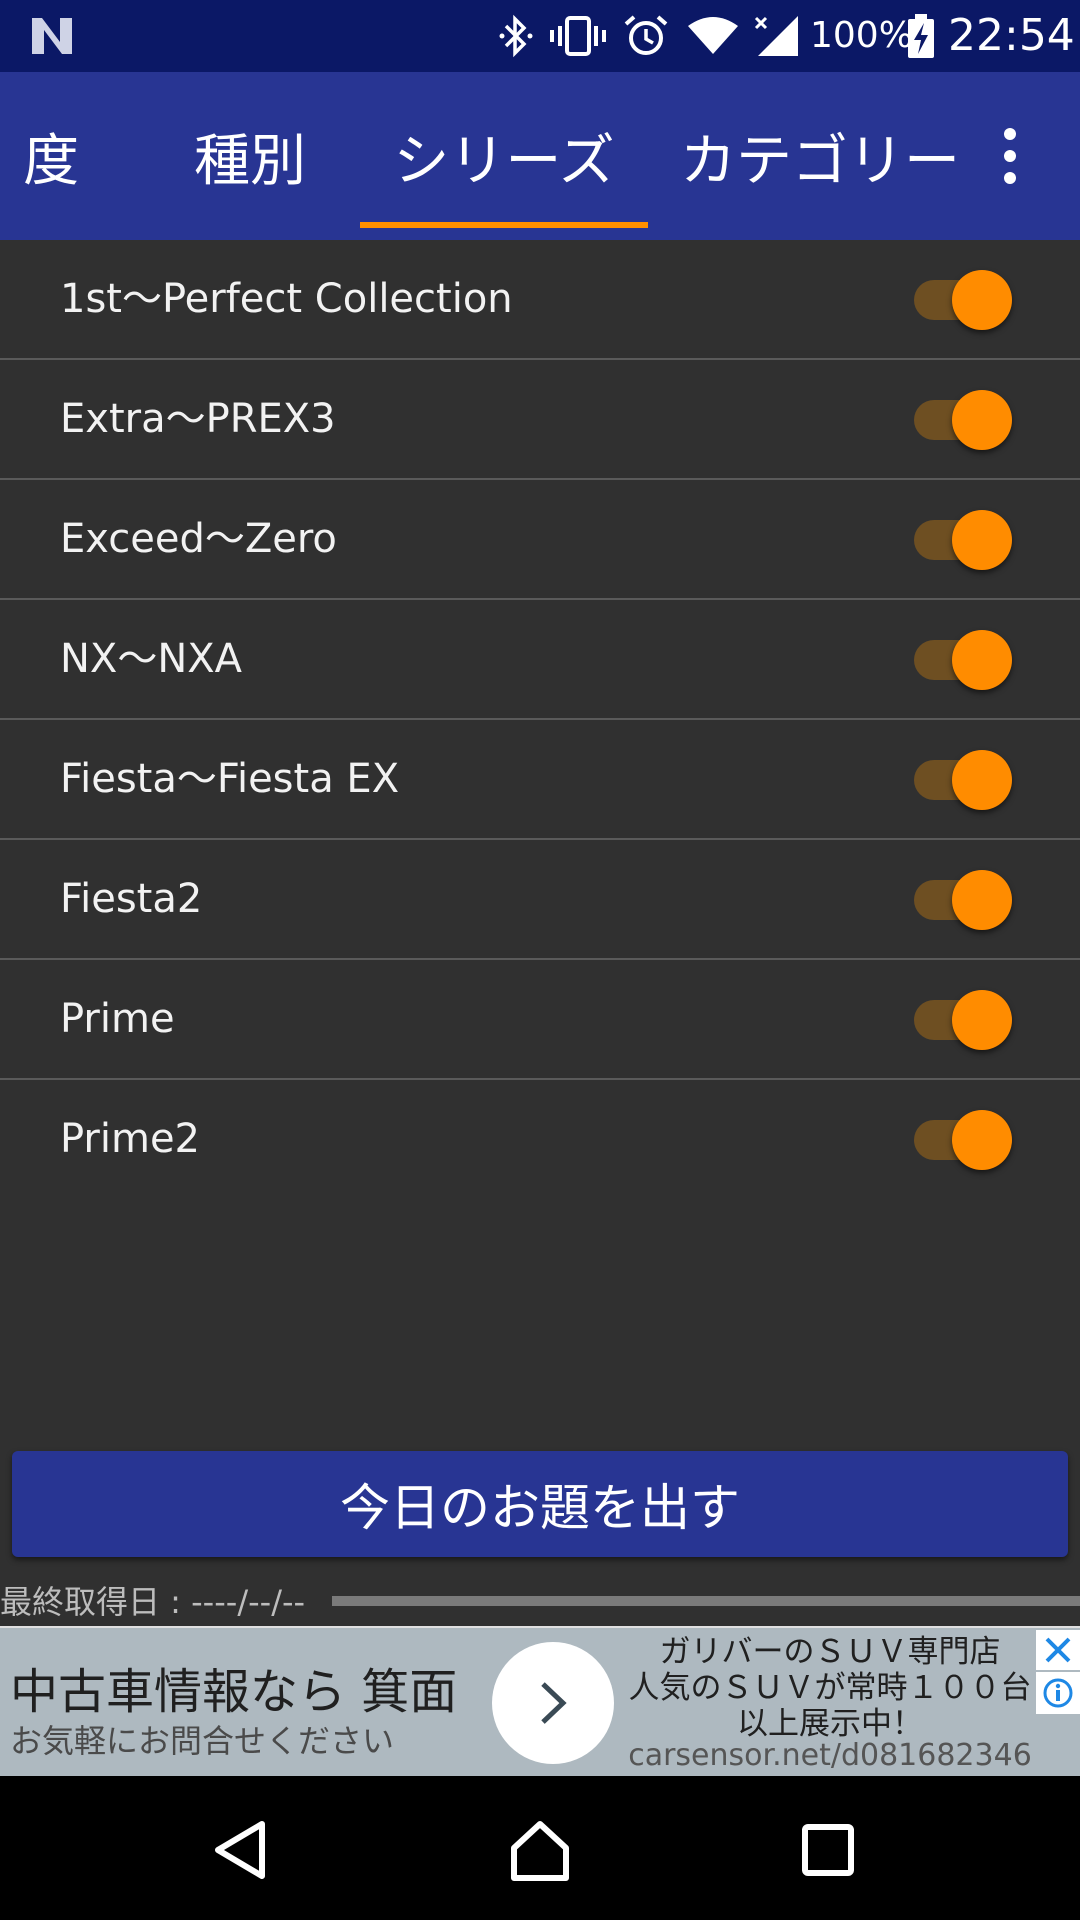 The width and height of the screenshot is (1080, 1920). I want to click on last-fetch-date: 最終取得日 : ----/--/--, so click(153, 1602).